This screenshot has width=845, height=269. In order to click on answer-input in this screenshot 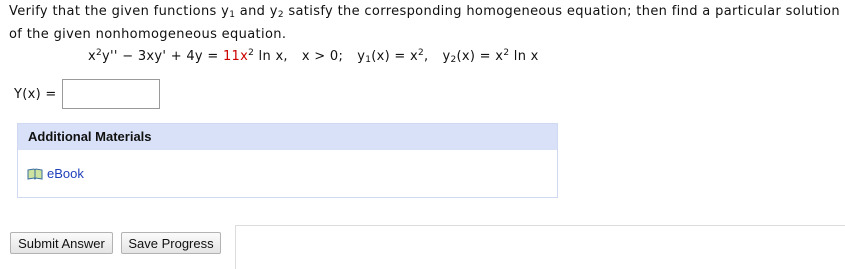, I will do `click(111, 94)`.